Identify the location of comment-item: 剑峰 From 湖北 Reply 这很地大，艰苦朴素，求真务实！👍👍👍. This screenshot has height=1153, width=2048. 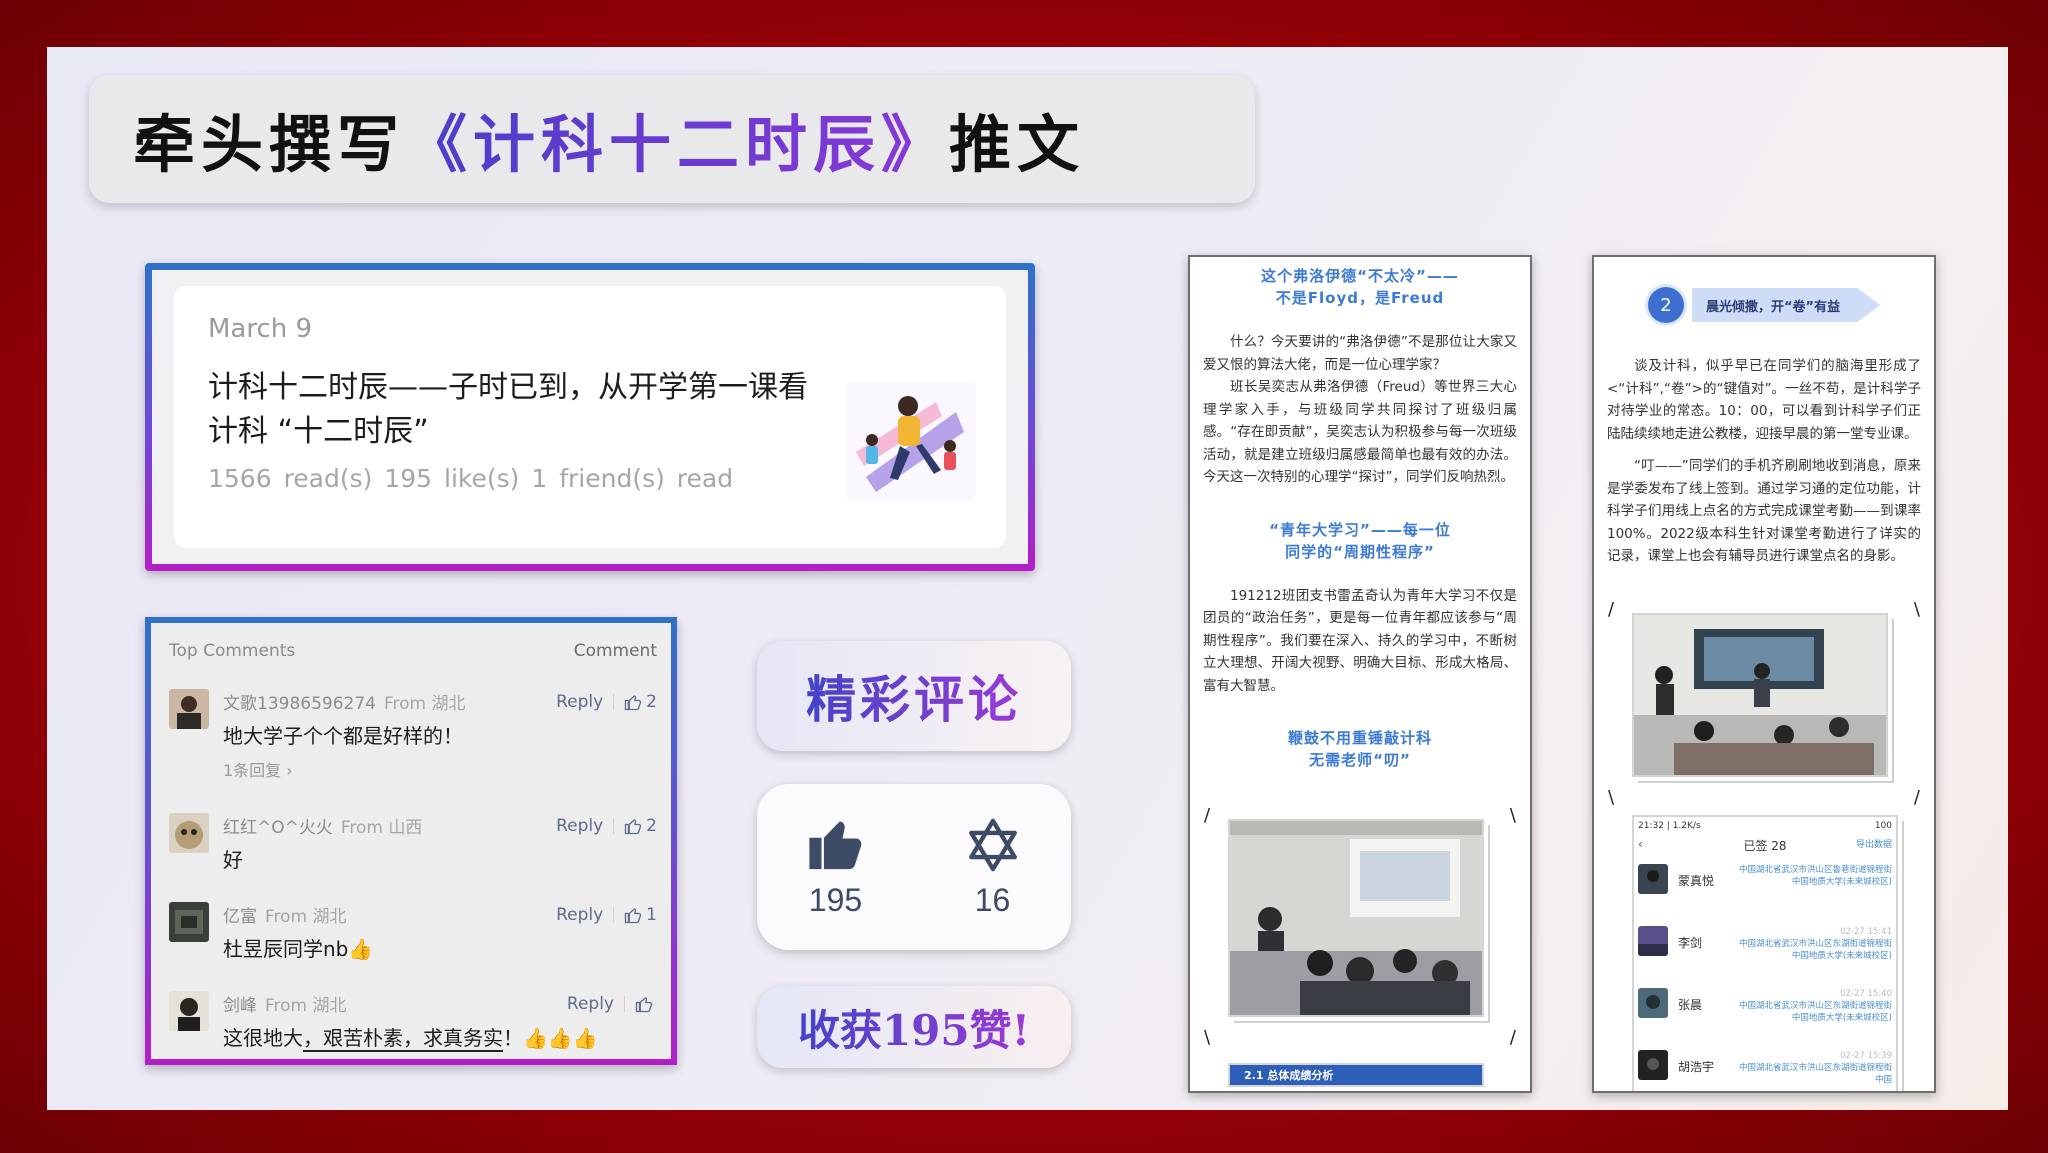
(413, 1021).